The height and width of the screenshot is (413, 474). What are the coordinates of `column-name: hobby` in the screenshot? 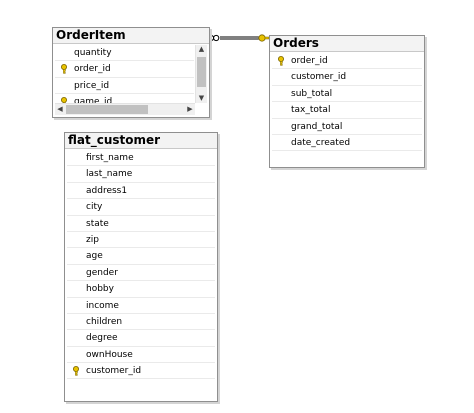 It's located at (100, 289).